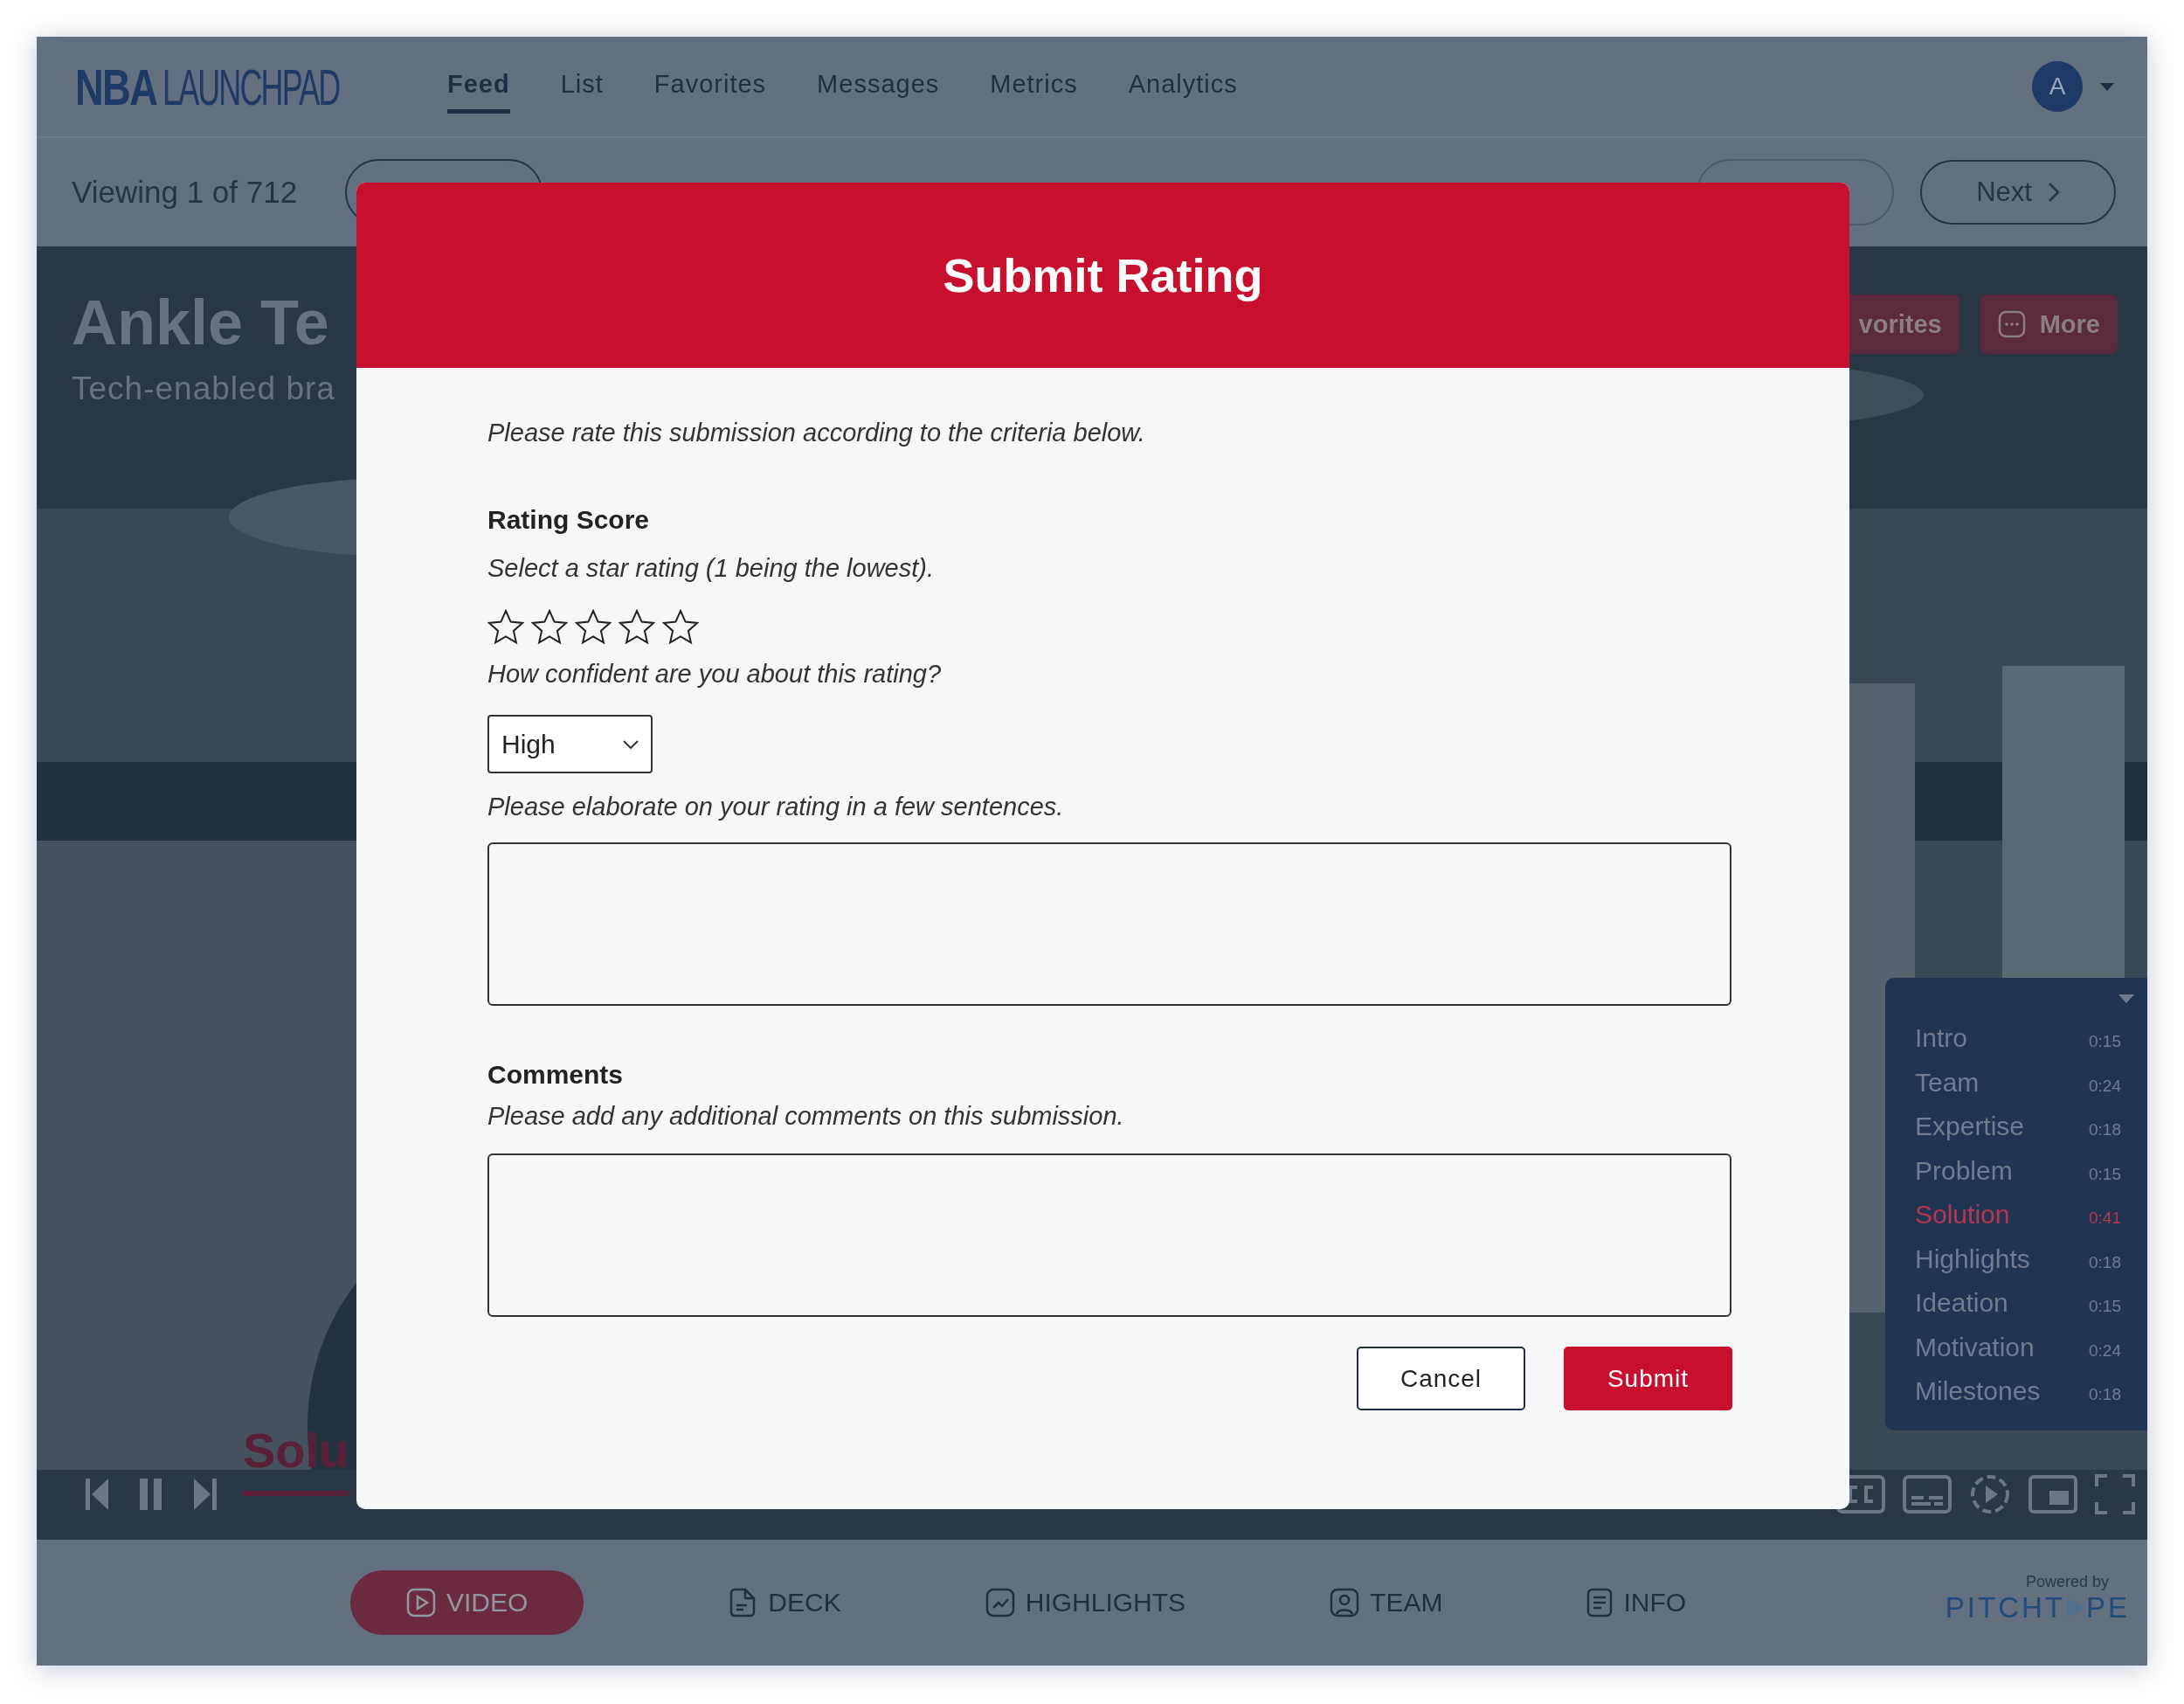 This screenshot has width=2184, height=1704. Describe the element at coordinates (784, 1602) in the screenshot. I see `section-tab: DECK` at that location.